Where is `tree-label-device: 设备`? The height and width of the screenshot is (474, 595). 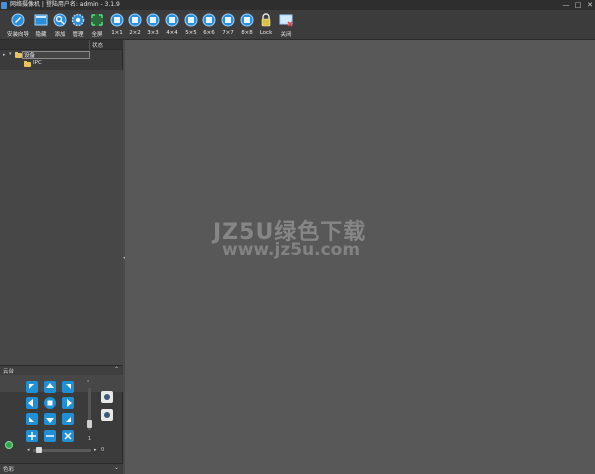 tree-label-device: 设备 is located at coordinates (30, 56).